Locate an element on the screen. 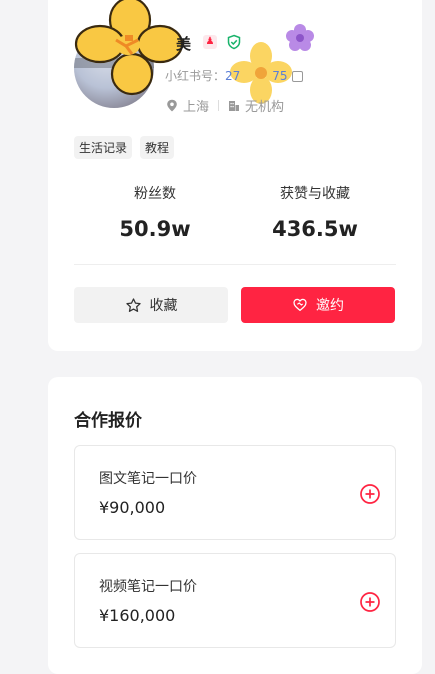 This screenshot has height=674, width=435. star-icon is located at coordinates (133, 304).